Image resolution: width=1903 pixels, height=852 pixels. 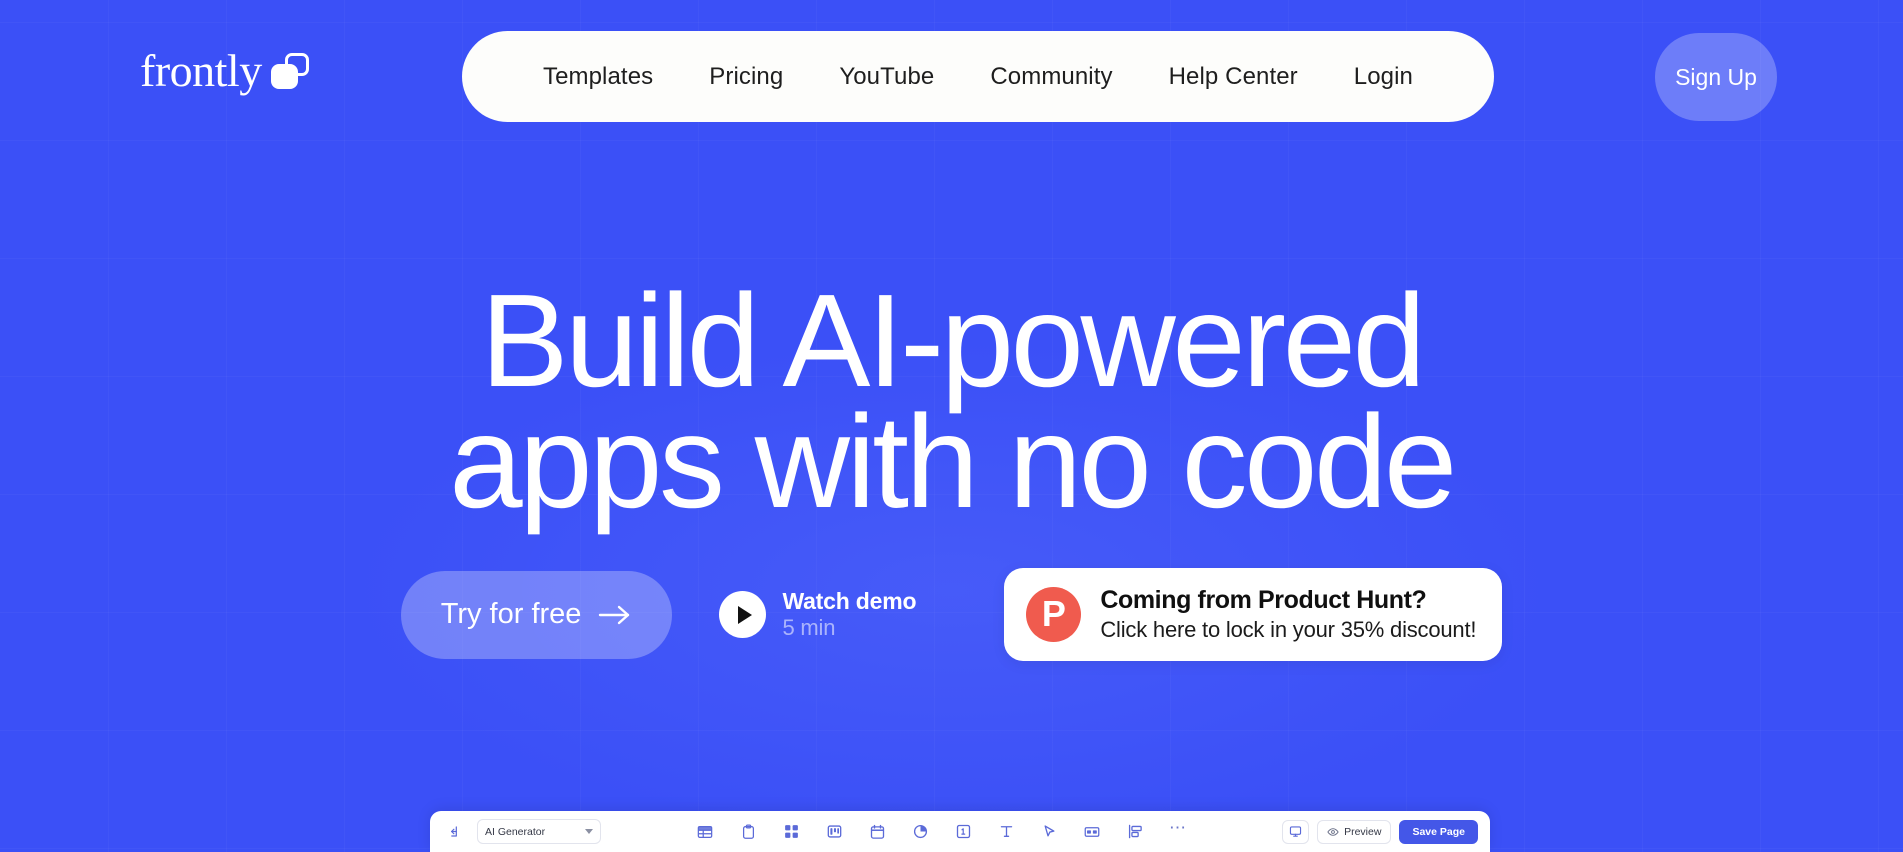 I want to click on try-for-free-label: Try for free, so click(x=511, y=614).